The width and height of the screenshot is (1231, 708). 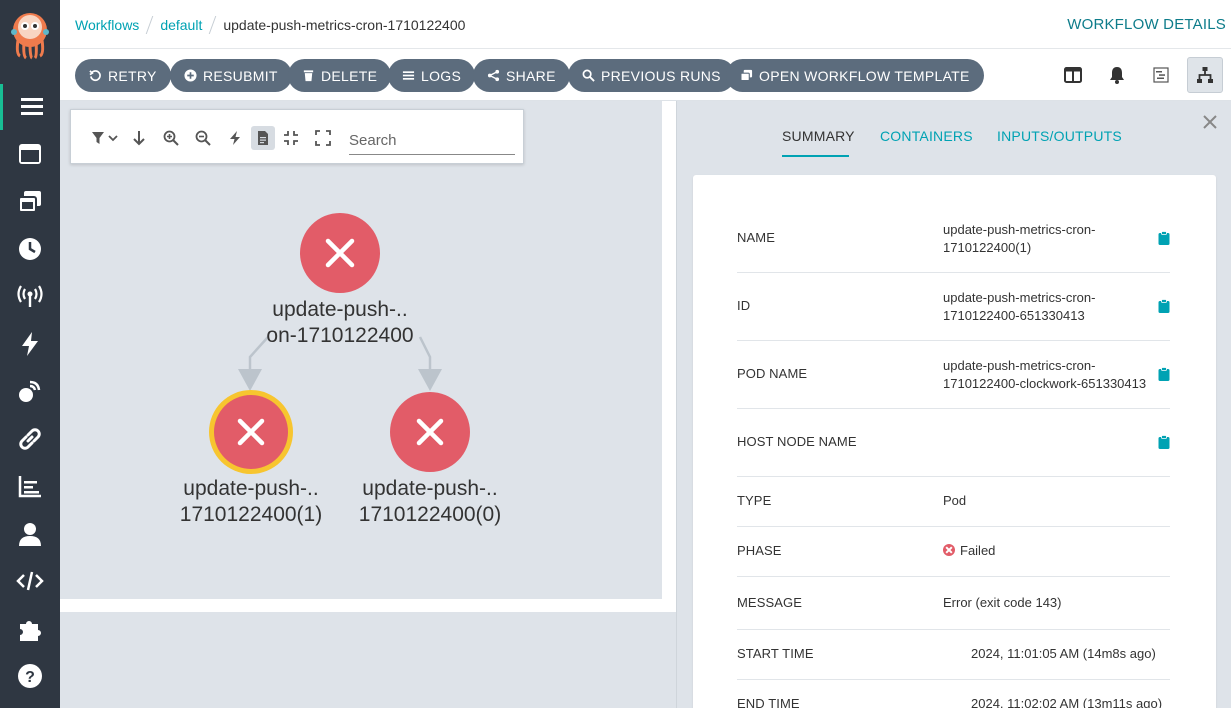 What do you see at coordinates (769, 602) in the screenshot?
I see `detail-key: MESSAGE` at bounding box center [769, 602].